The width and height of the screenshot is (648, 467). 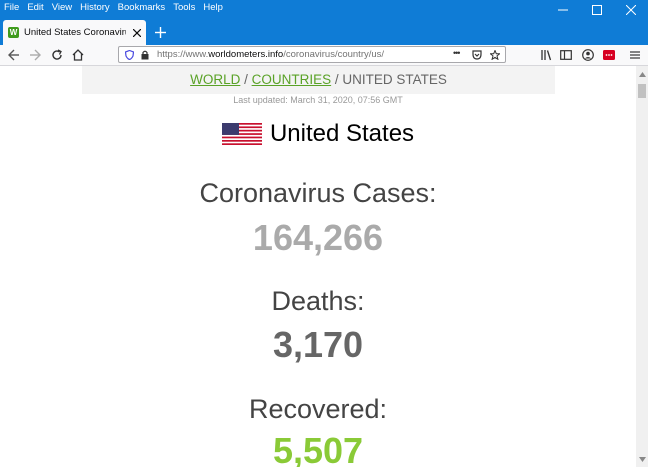 I want to click on scroll-up-button, so click(x=642, y=74).